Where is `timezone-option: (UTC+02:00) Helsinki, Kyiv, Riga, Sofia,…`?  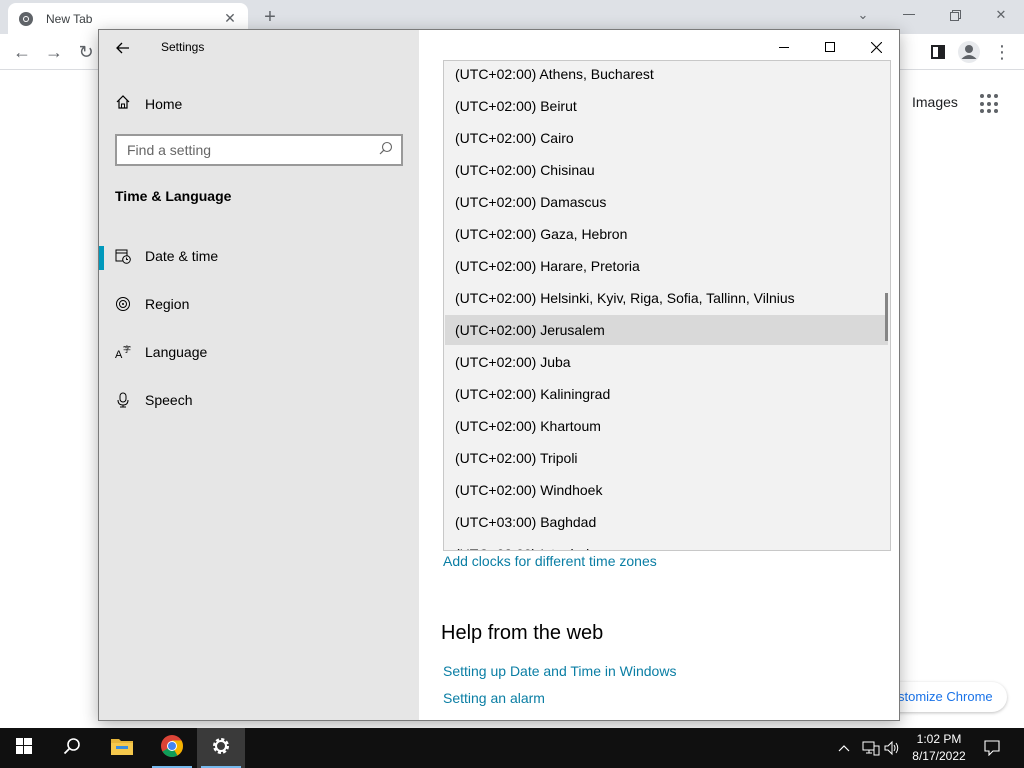
timezone-option: (UTC+02:00) Helsinki, Kyiv, Riga, Sofia,… is located at coordinates (666, 298).